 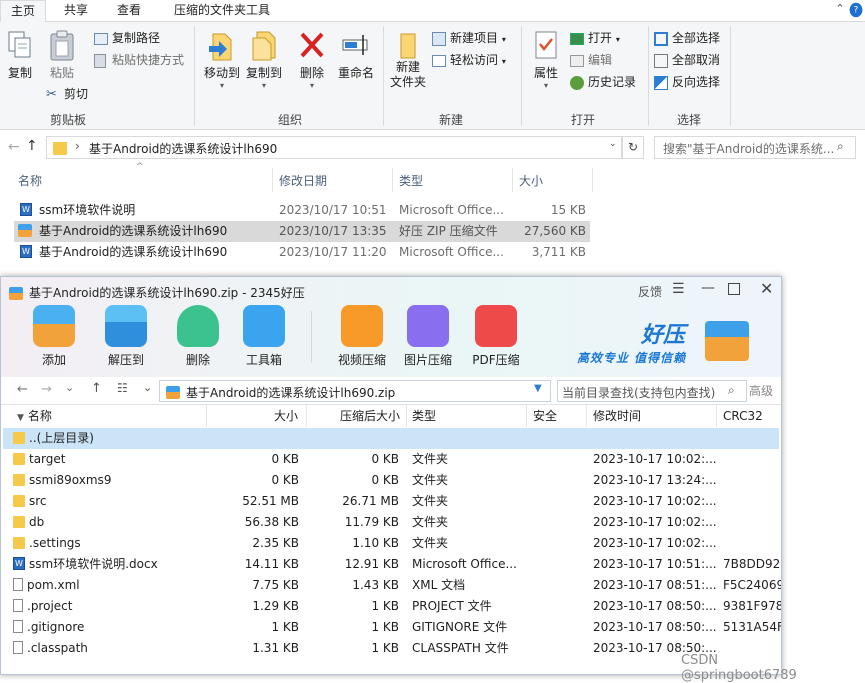 I want to click on archive-entry-packed: 1.10 KB, so click(x=375, y=543).